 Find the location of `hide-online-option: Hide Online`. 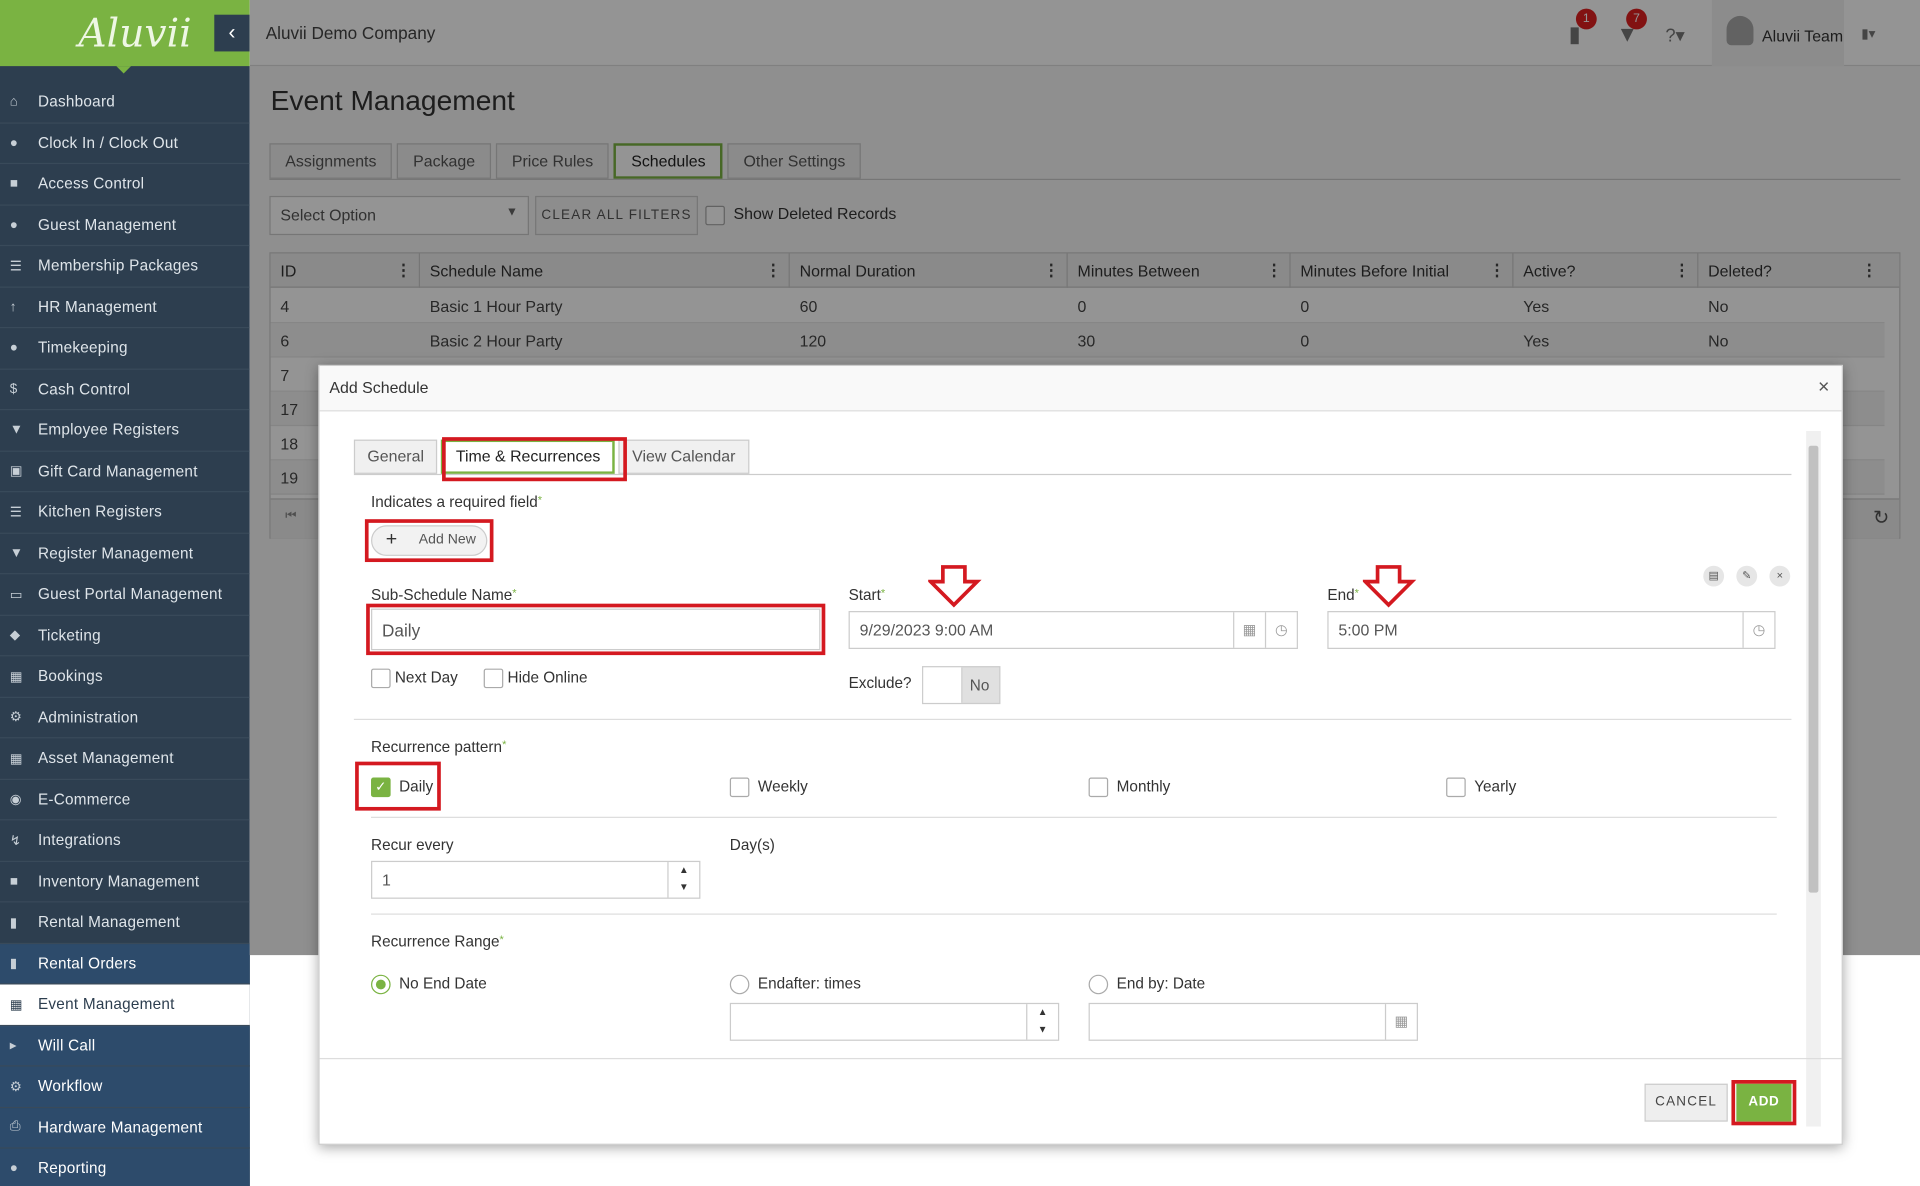

hide-online-option: Hide Online is located at coordinates (535, 678).